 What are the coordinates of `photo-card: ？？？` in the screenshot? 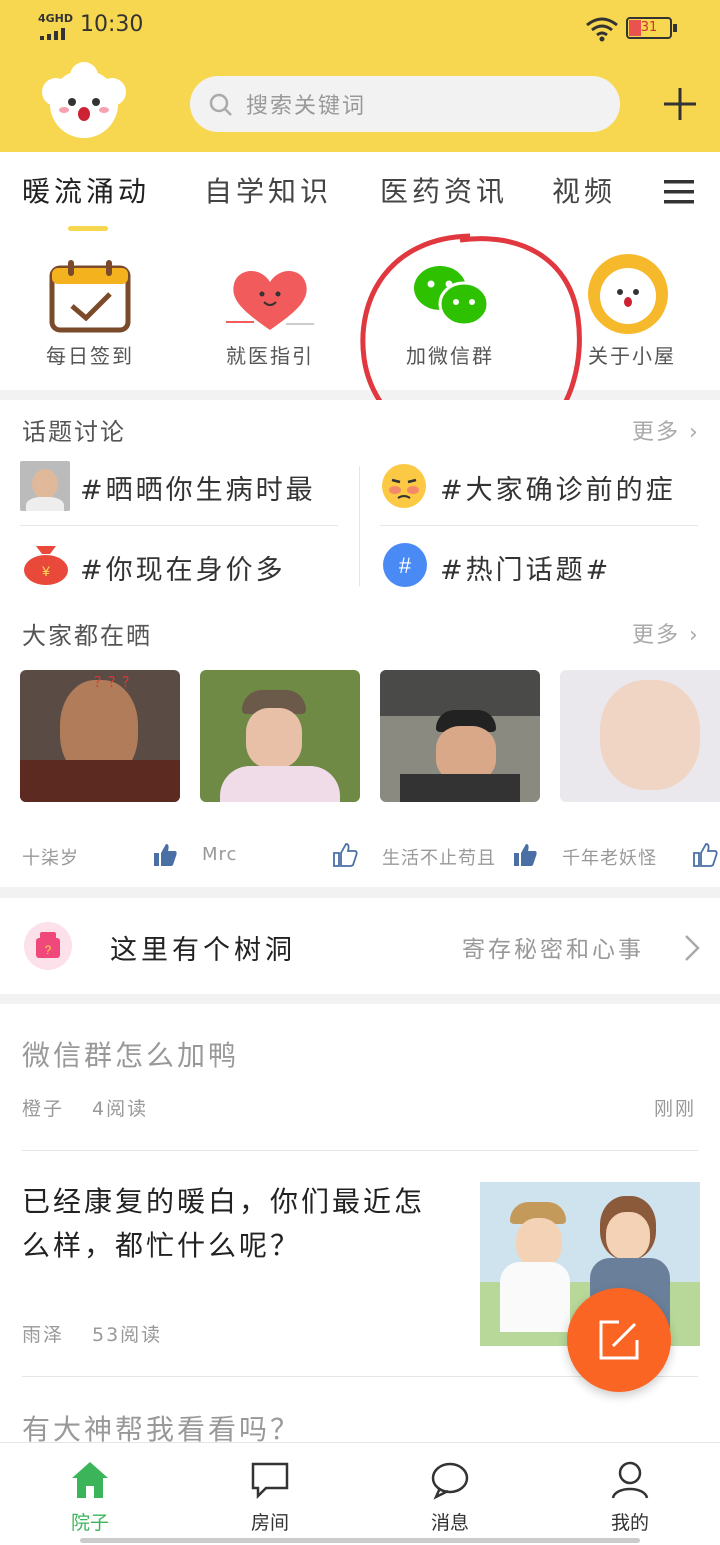 It's located at (100, 736).